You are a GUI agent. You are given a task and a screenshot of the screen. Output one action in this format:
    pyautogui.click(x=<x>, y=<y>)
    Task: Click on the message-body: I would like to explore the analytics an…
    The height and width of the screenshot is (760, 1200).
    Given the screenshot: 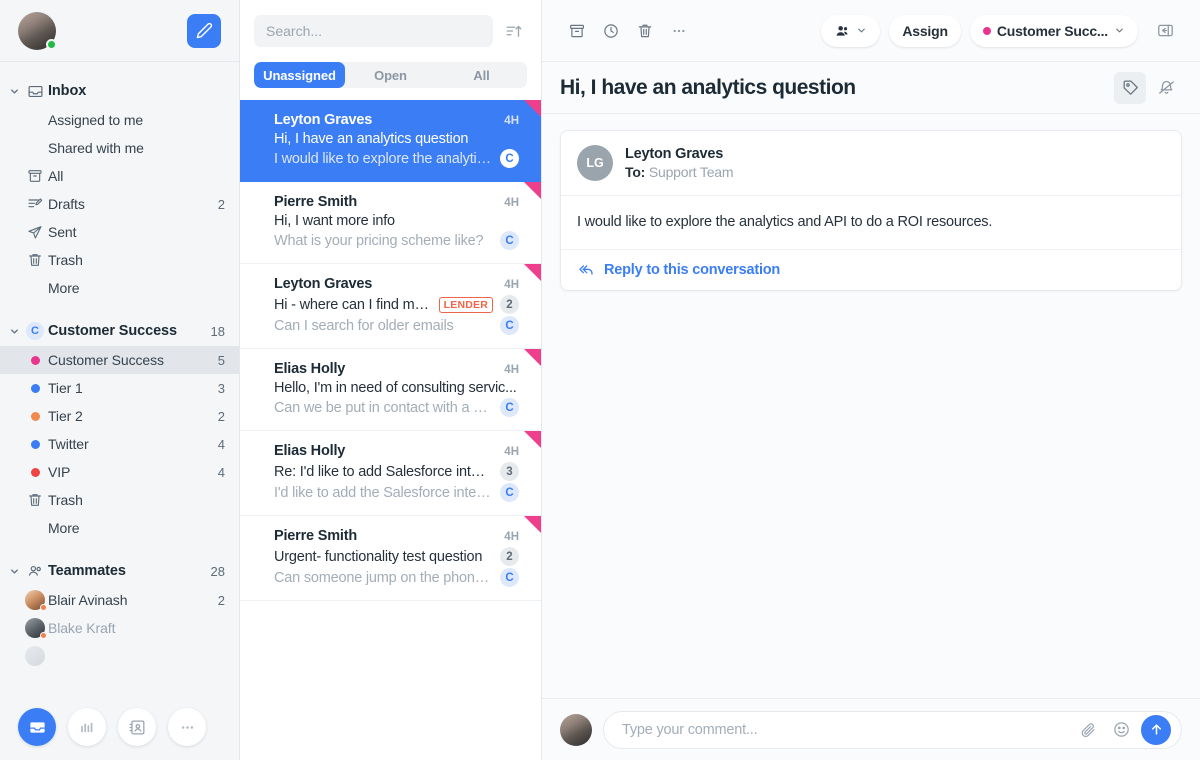 What is the action you would take?
    pyautogui.click(x=871, y=222)
    